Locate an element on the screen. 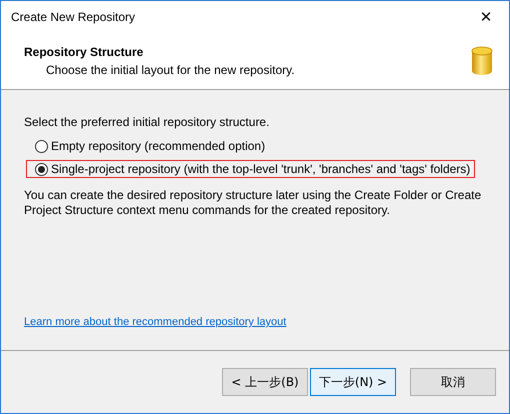  wizard-button: 取消 is located at coordinates (453, 382).